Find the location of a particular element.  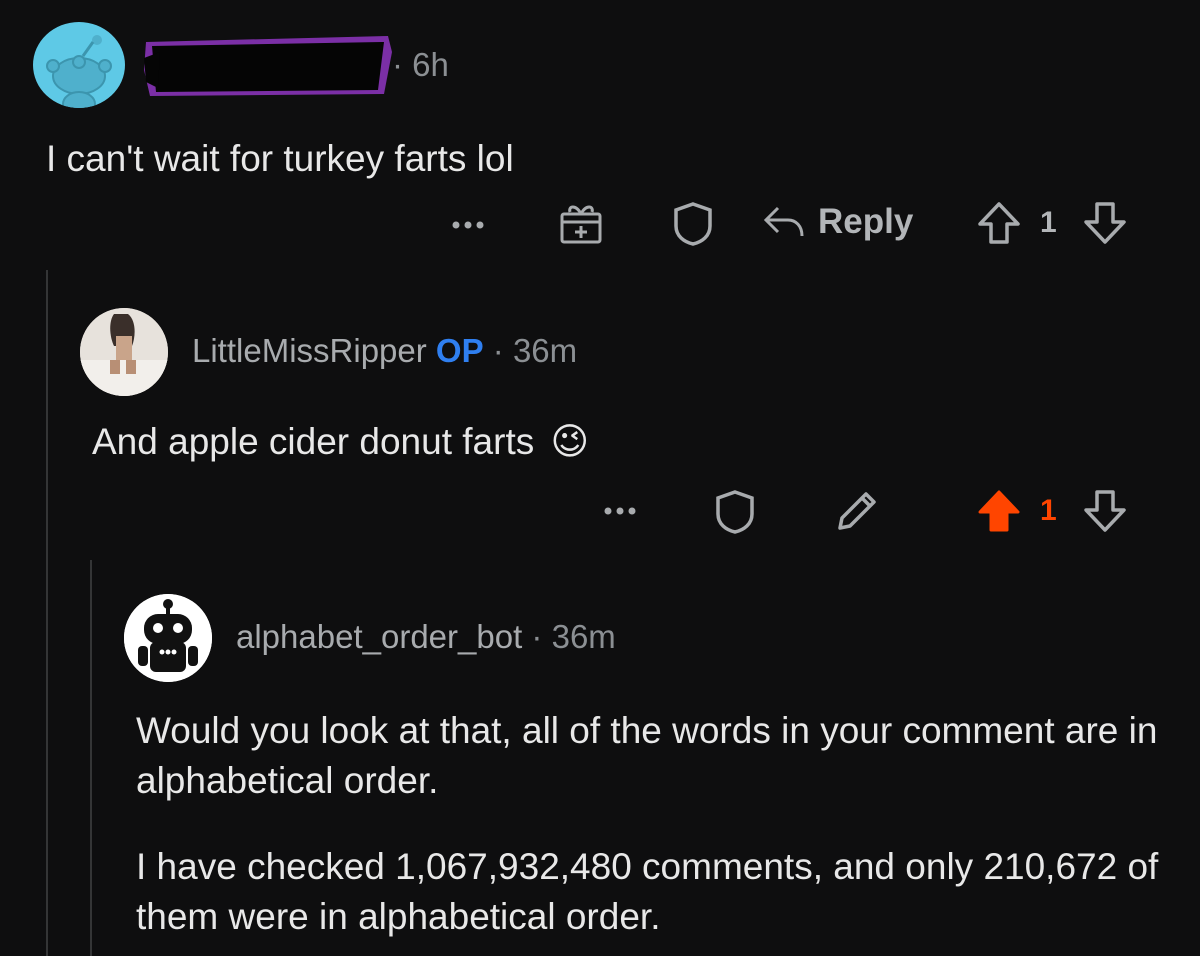

edit-pencil-icon is located at coordinates (857, 511).